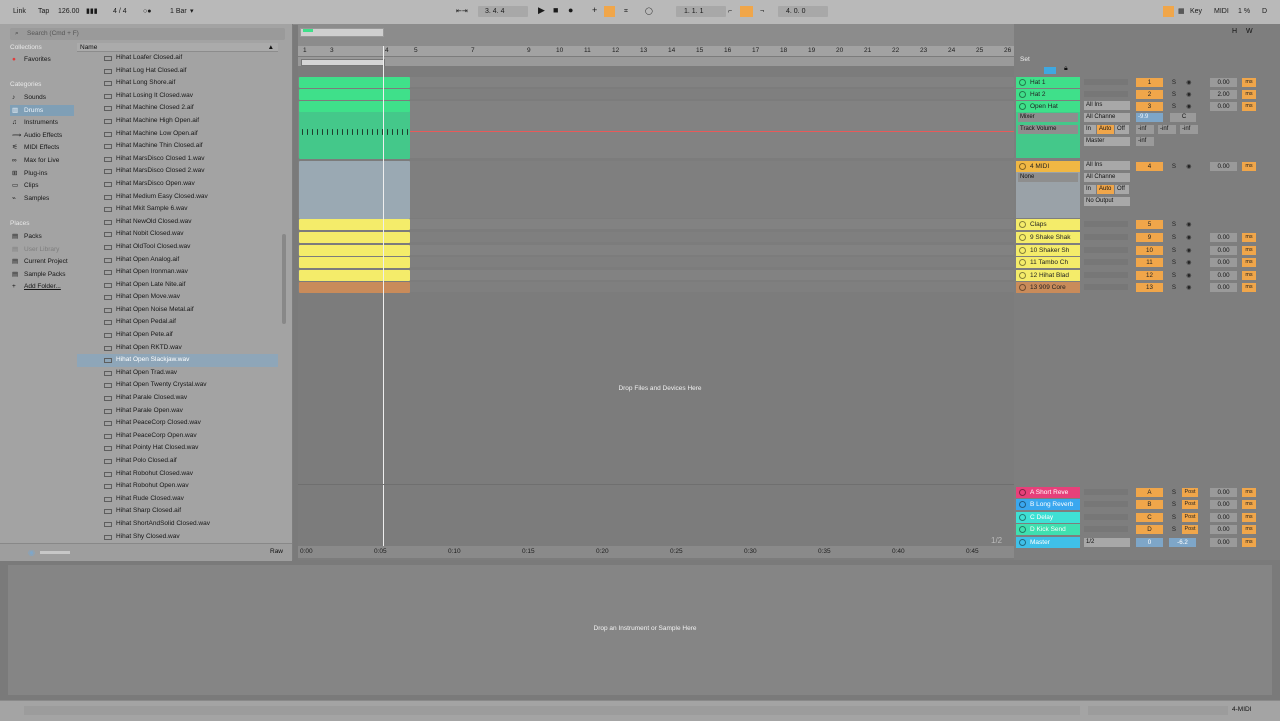 Image resolution: width=1280 pixels, height=721 pixels. Describe the element at coordinates (177, 335) in the screenshot. I see `file-item: Hihat Open Pete.aif` at that location.